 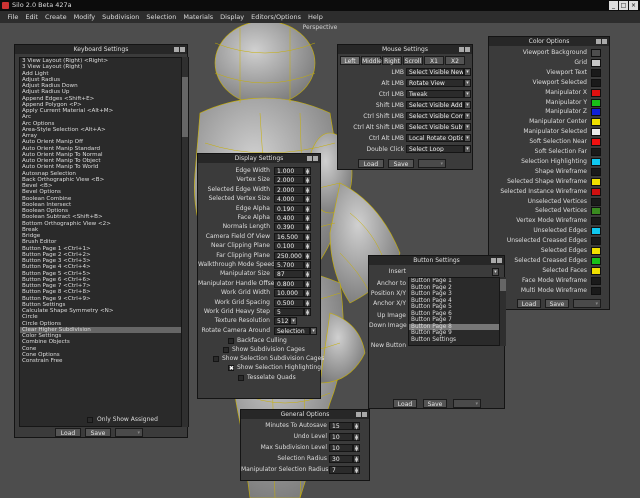 I want to click on insert-dropdown-arrow: ▾, so click(x=495, y=272).